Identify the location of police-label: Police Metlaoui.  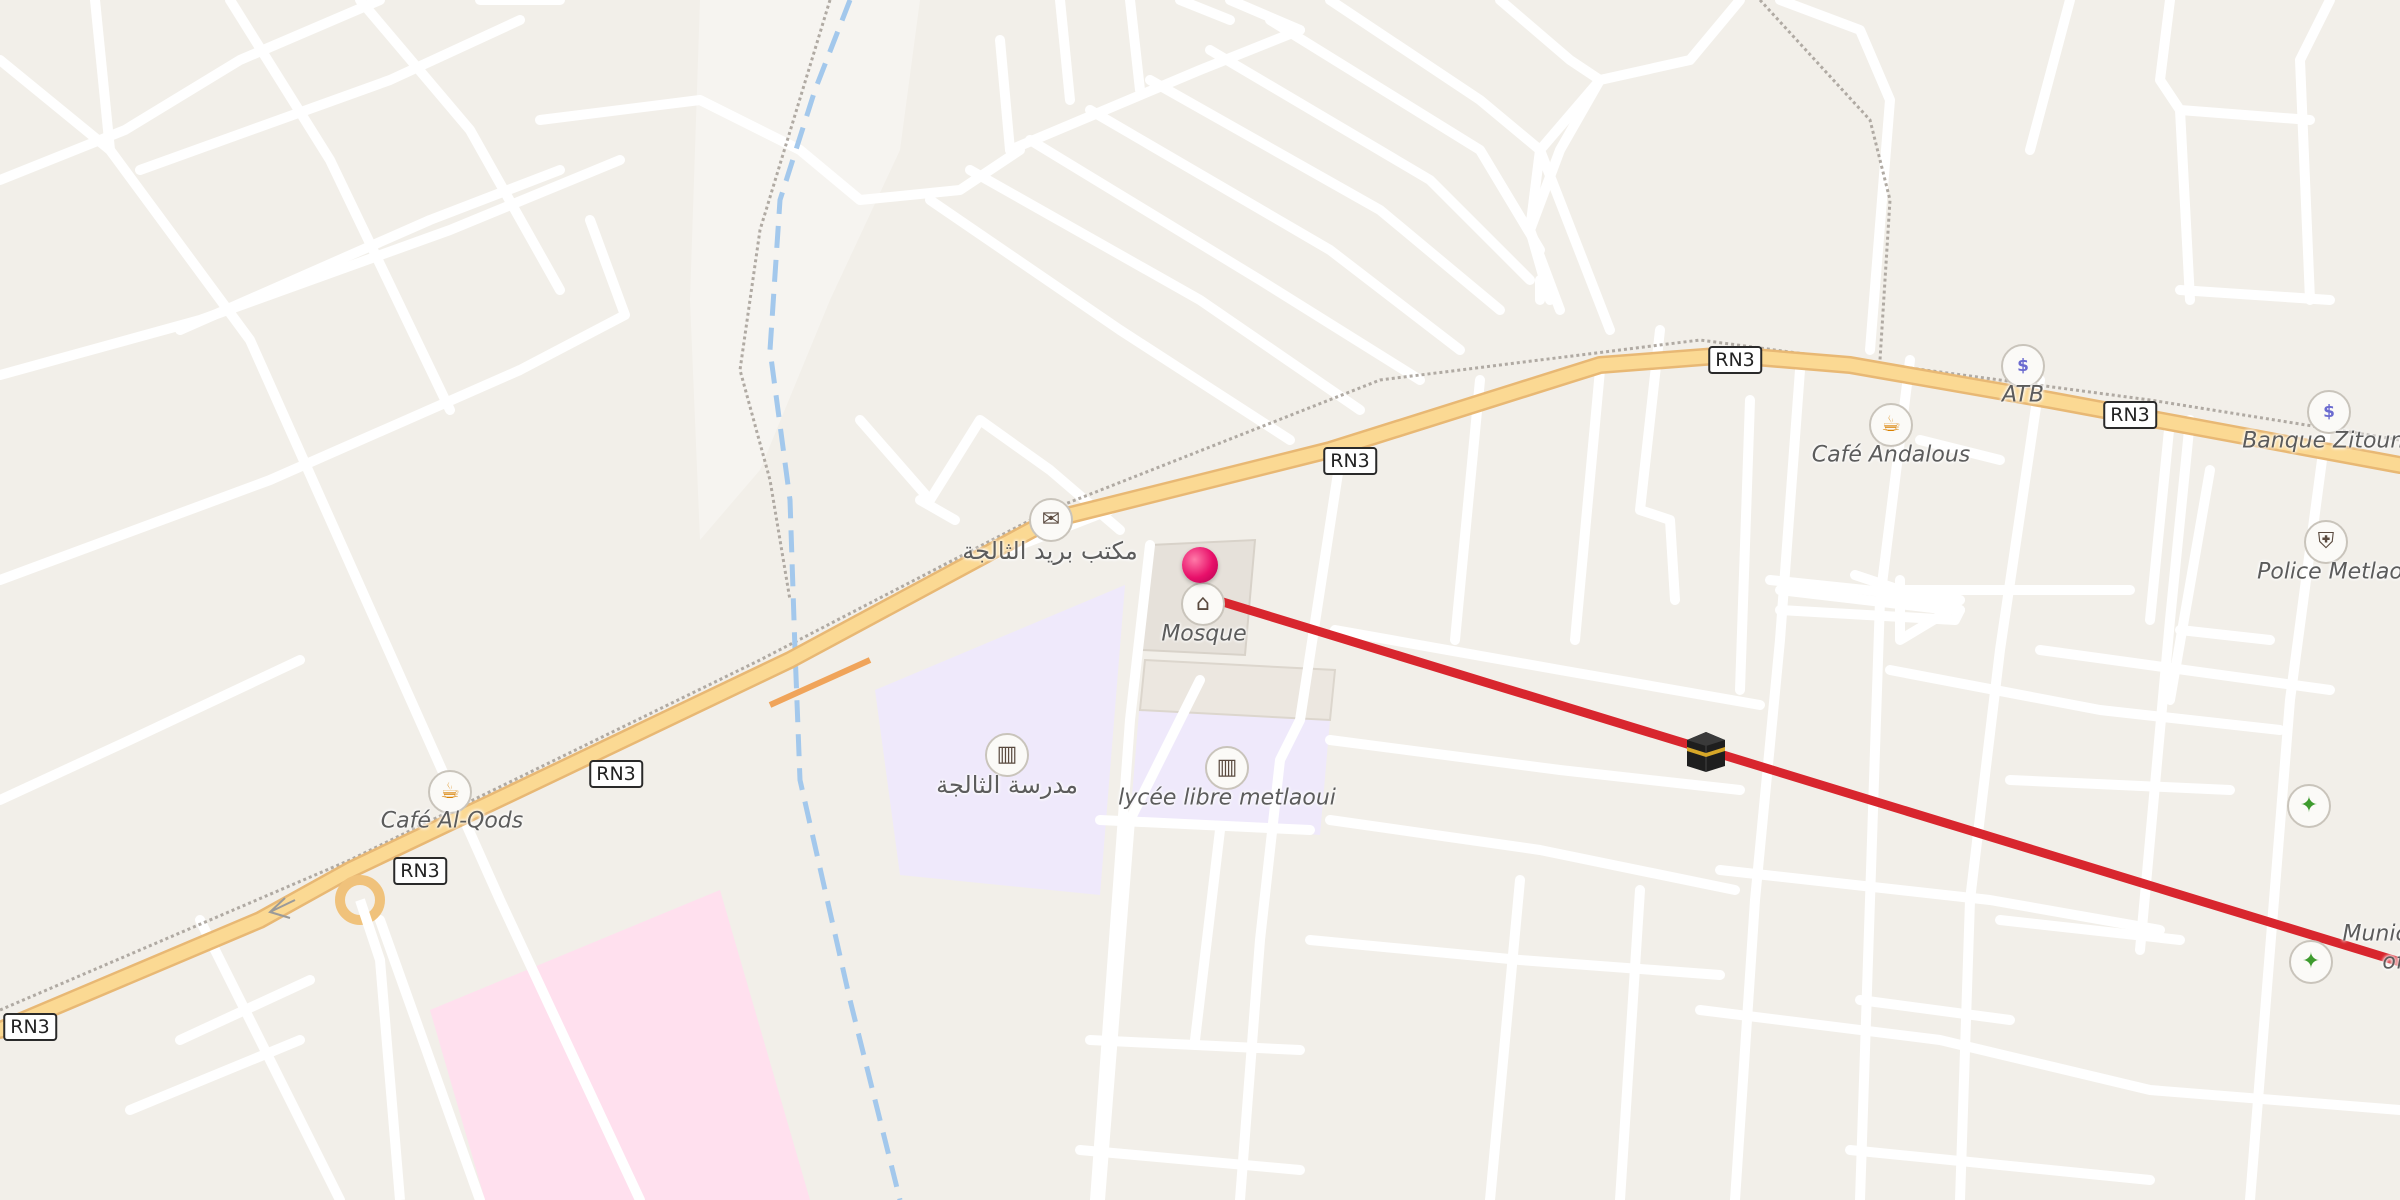
(2328, 572).